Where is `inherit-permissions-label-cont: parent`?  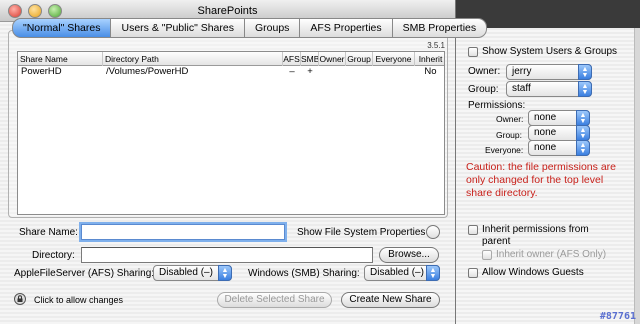
inherit-permissions-label-cont: parent is located at coordinates (496, 241).